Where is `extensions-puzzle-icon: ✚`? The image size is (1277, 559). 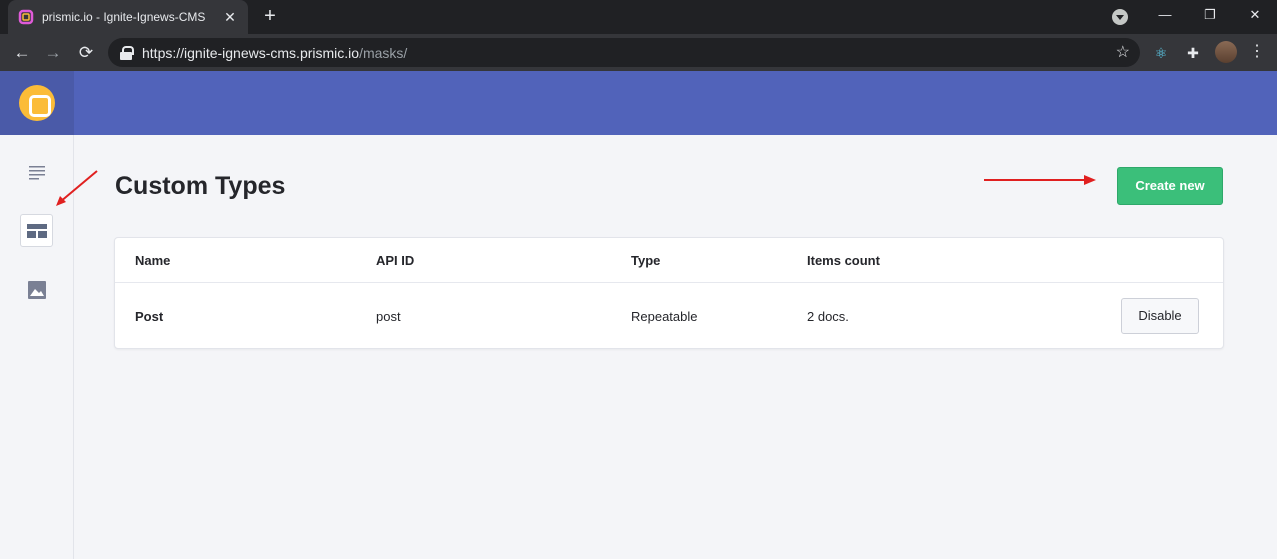
extensions-puzzle-icon: ✚ is located at coordinates (1193, 53).